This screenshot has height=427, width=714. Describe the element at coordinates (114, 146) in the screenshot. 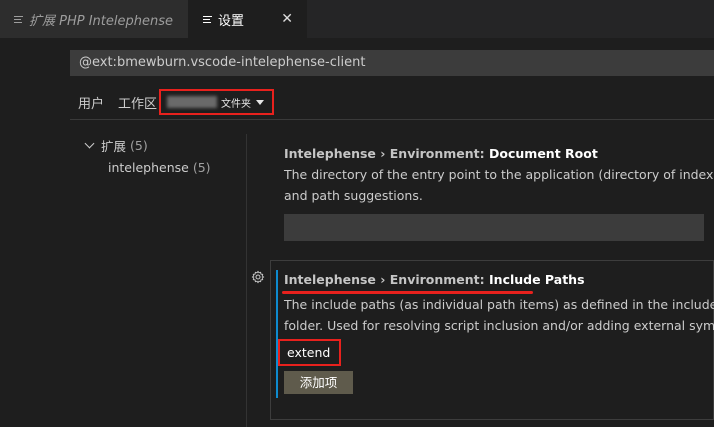

I see `toc-group-label: 扩展` at that location.